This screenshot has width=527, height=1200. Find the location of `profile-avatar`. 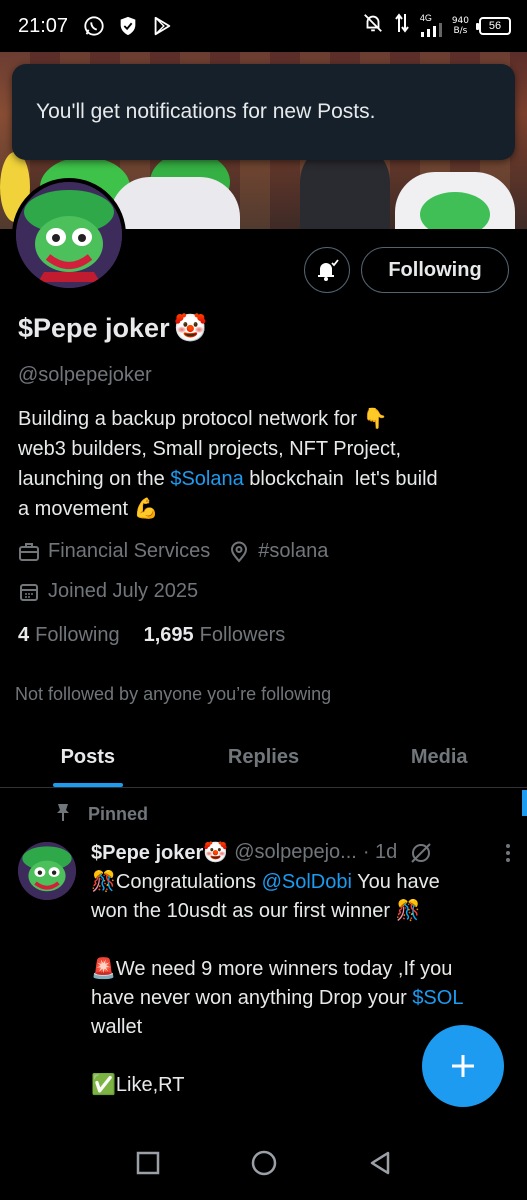

profile-avatar is located at coordinates (69, 235).